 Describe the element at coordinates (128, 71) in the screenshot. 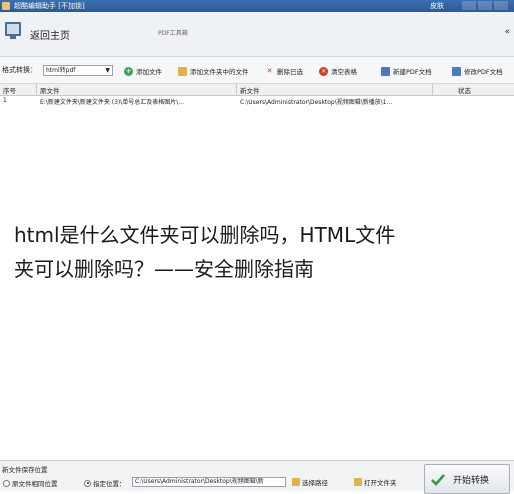

I see `plus-icon: +` at that location.